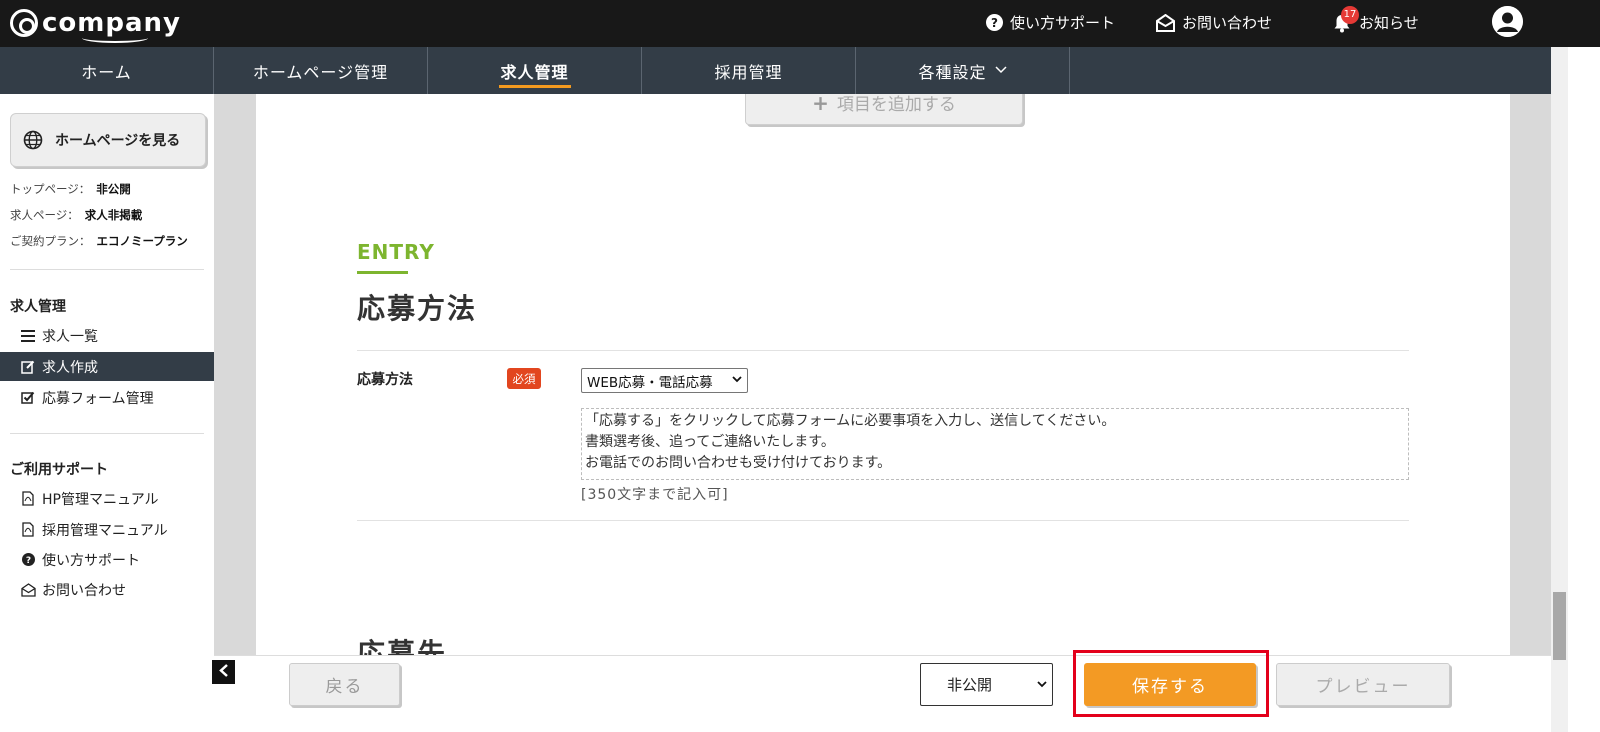 The width and height of the screenshot is (1600, 732). What do you see at coordinates (142, 241) in the screenshot?
I see `status-value: エコノミープラン` at bounding box center [142, 241].